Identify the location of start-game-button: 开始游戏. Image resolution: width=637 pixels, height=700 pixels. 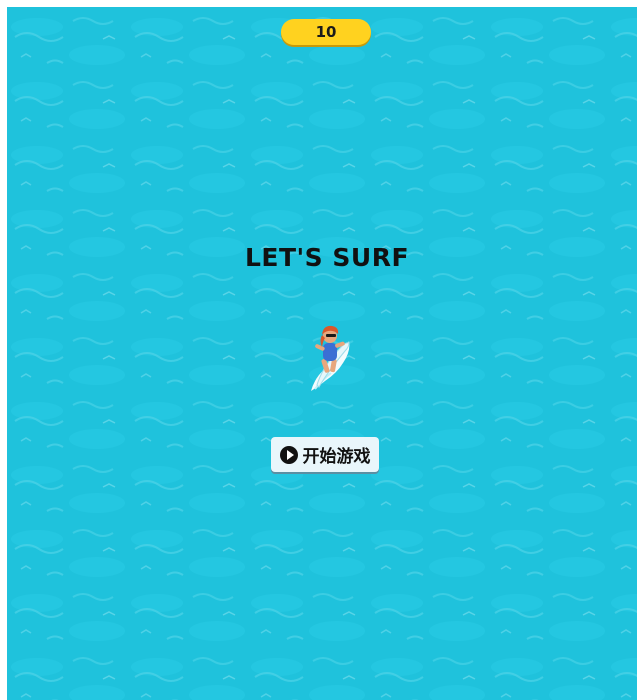
(325, 454).